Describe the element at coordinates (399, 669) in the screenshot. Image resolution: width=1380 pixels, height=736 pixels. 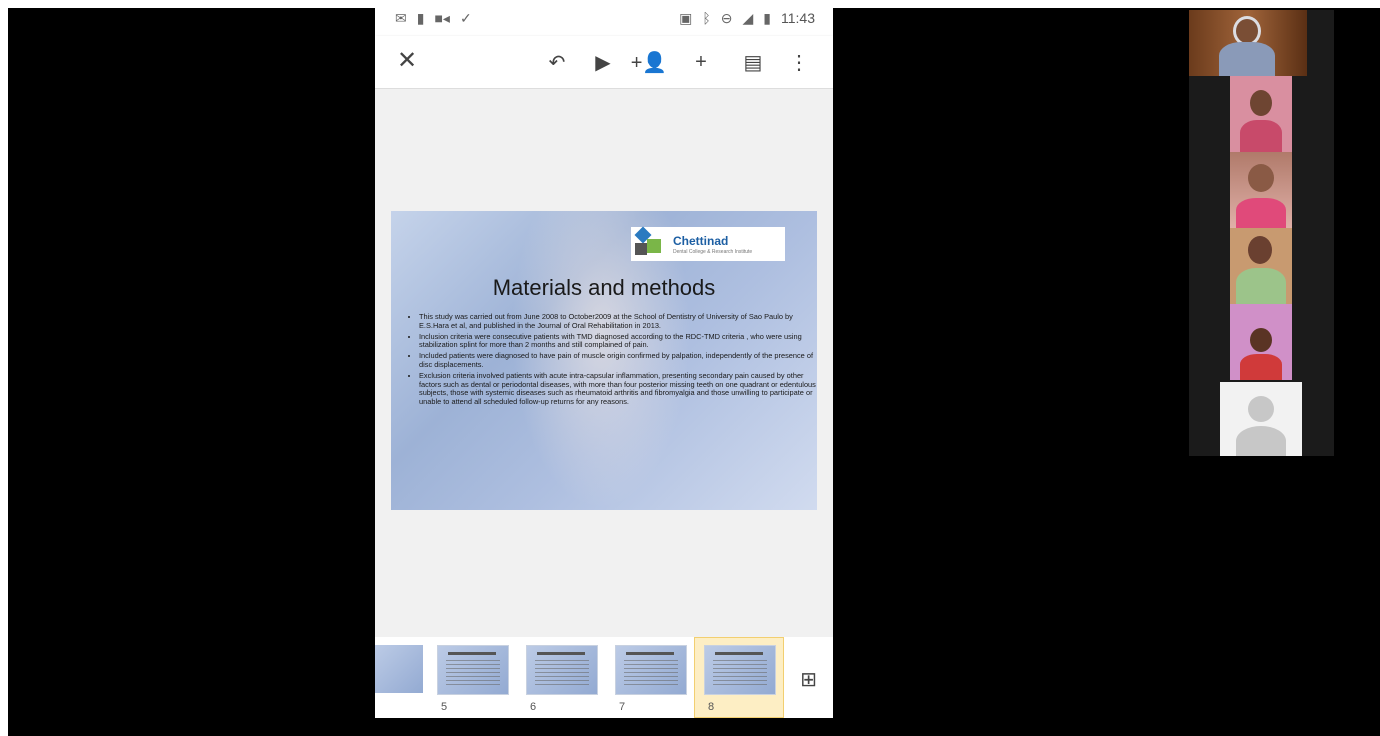
I see `slide-thumbnail-partial` at that location.